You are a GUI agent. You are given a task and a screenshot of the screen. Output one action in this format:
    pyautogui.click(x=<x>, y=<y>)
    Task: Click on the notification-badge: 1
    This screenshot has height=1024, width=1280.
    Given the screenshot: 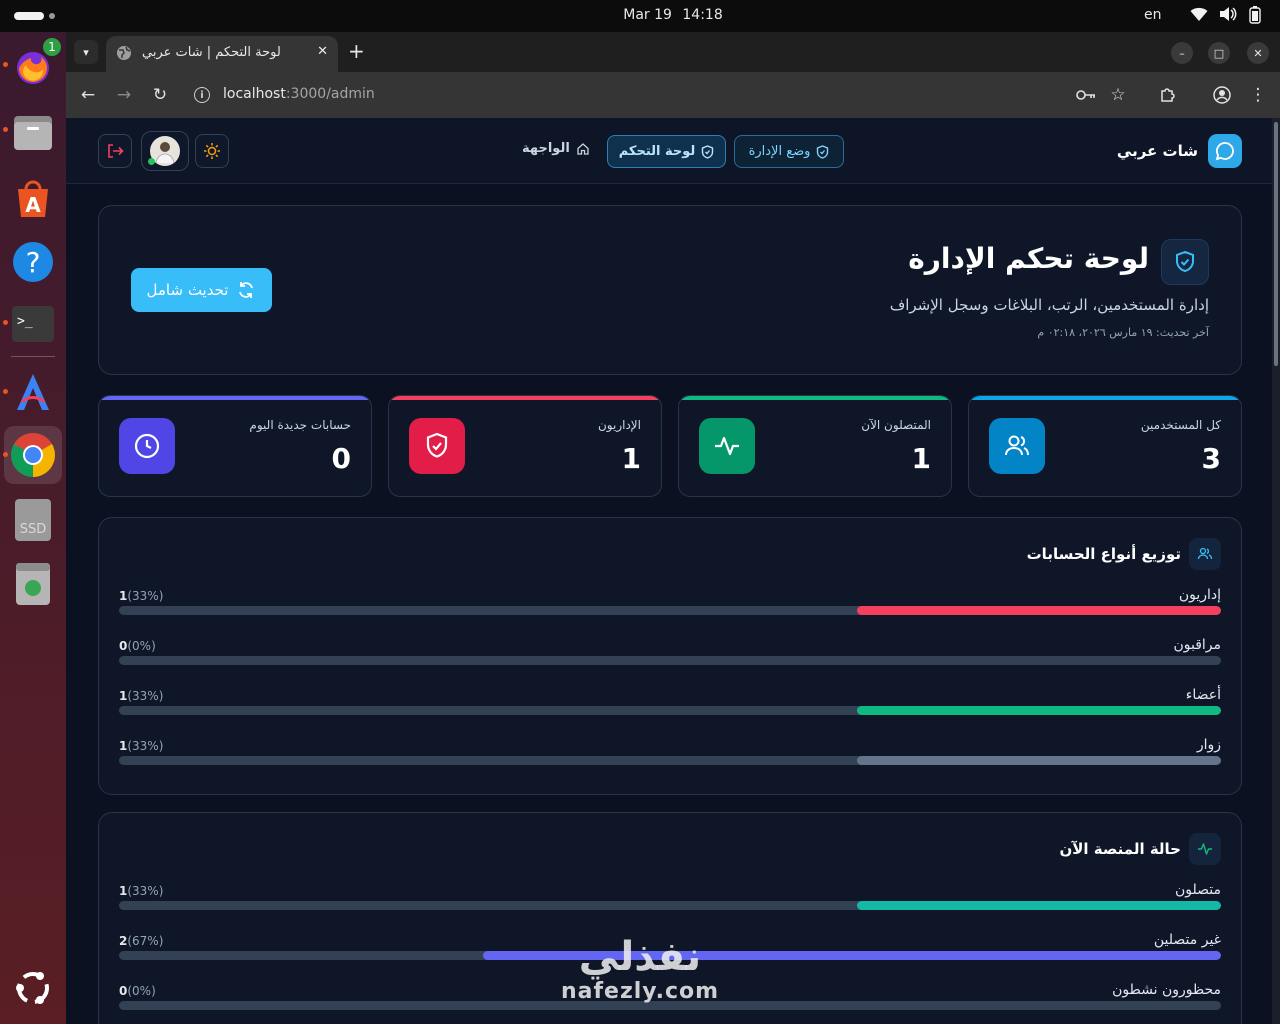 What is the action you would take?
    pyautogui.click(x=52, y=47)
    